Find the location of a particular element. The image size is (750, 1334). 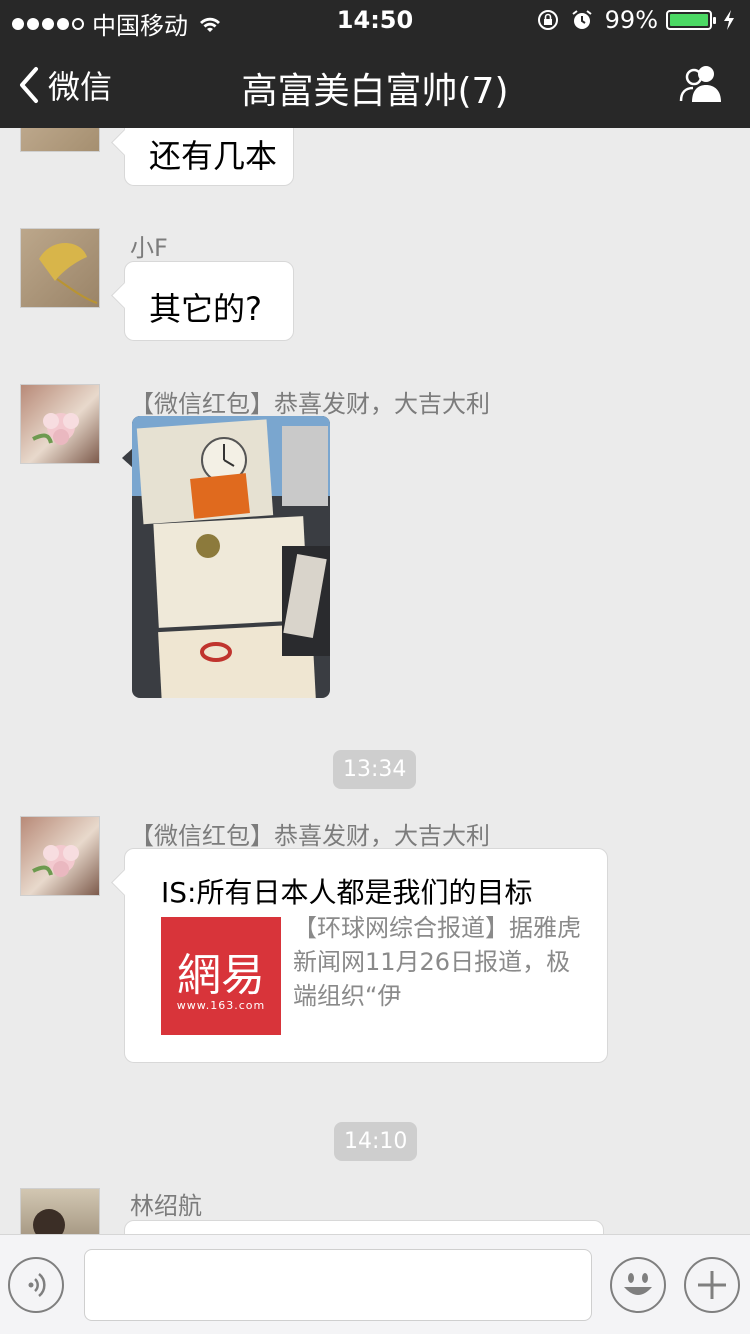

sender-name: 小F is located at coordinates (149, 248).